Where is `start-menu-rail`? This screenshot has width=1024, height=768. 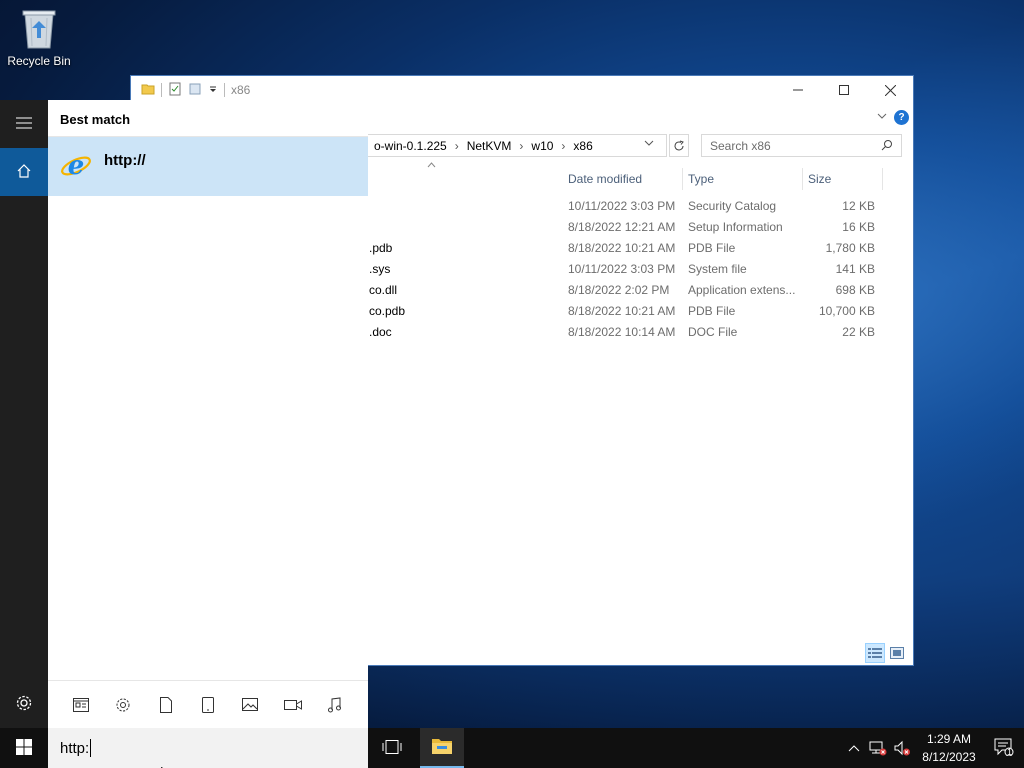 start-menu-rail is located at coordinates (24, 414).